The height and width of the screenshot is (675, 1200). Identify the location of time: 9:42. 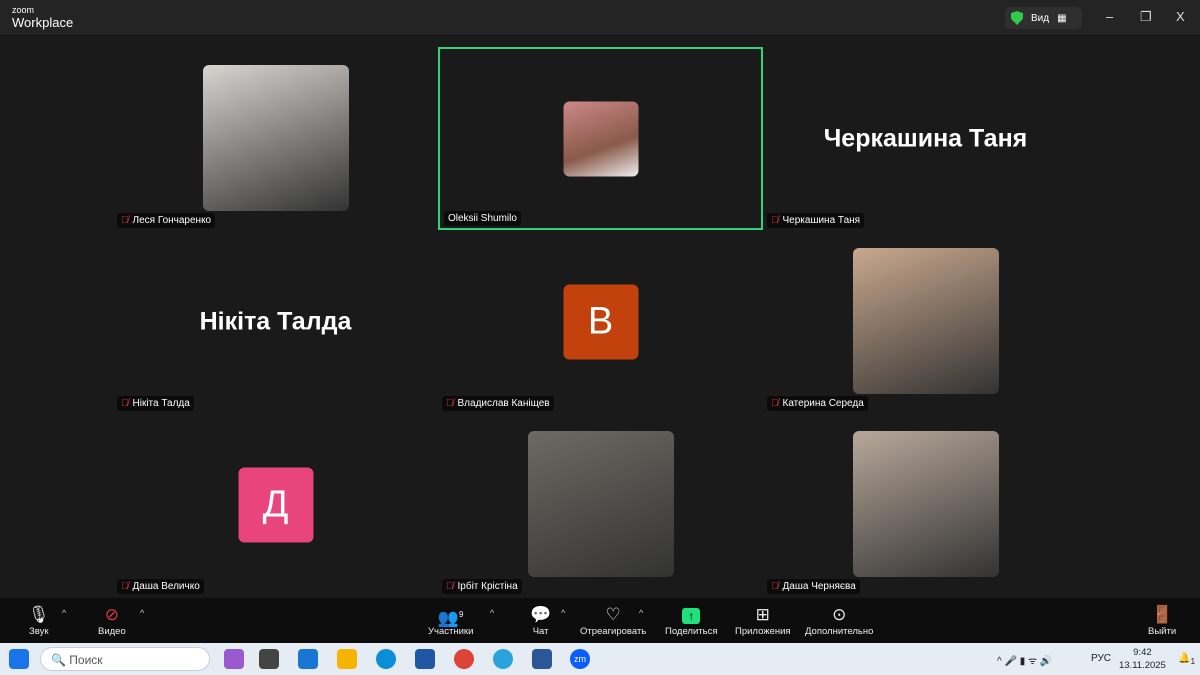
(1142, 652).